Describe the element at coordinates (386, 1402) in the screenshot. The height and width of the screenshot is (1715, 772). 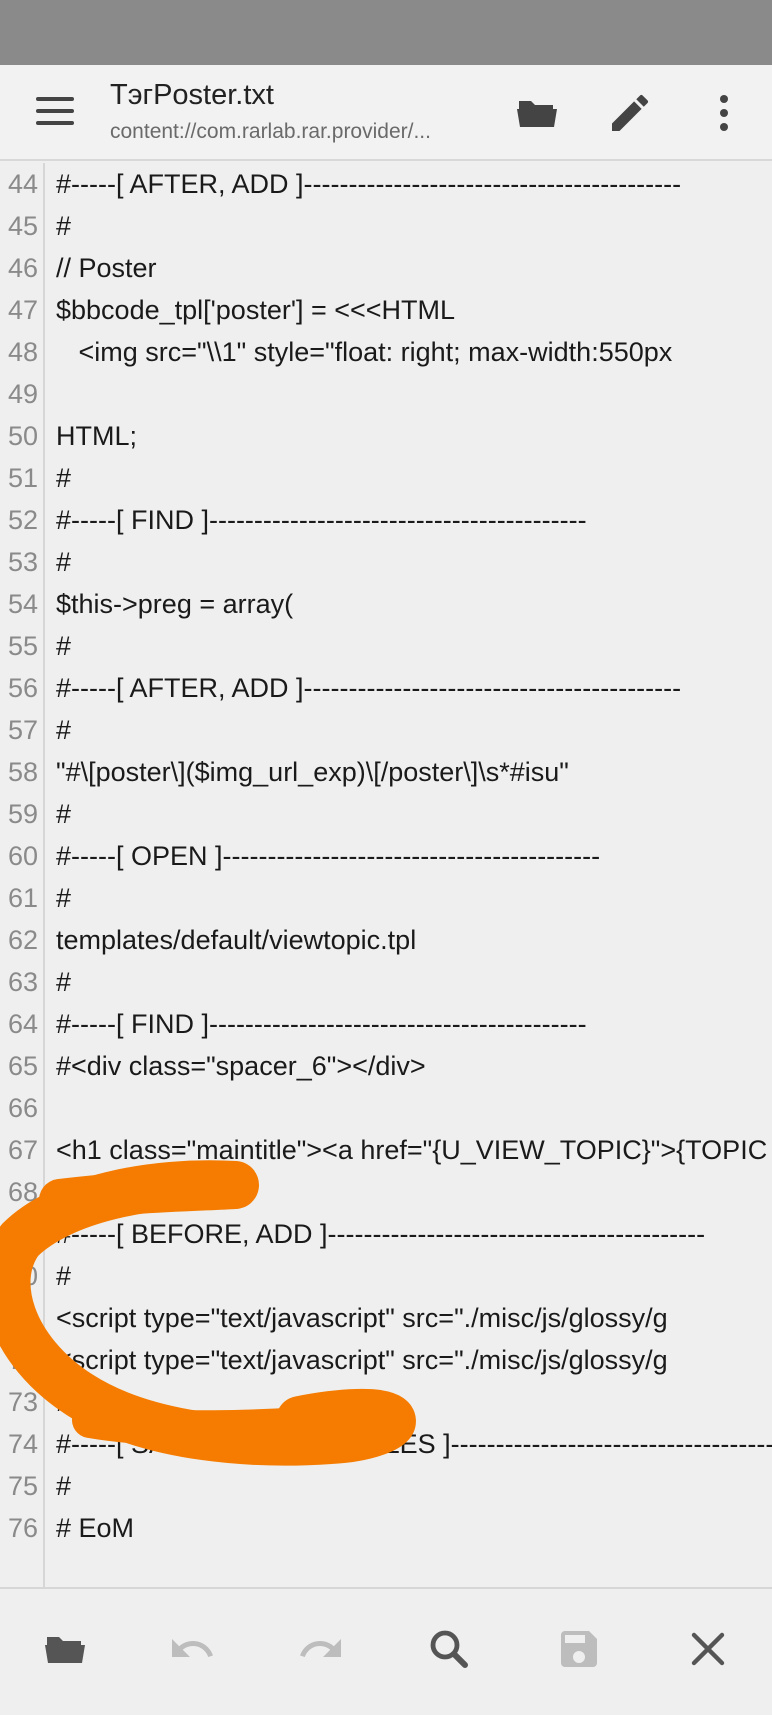
I see `code-line: 73 #` at that location.